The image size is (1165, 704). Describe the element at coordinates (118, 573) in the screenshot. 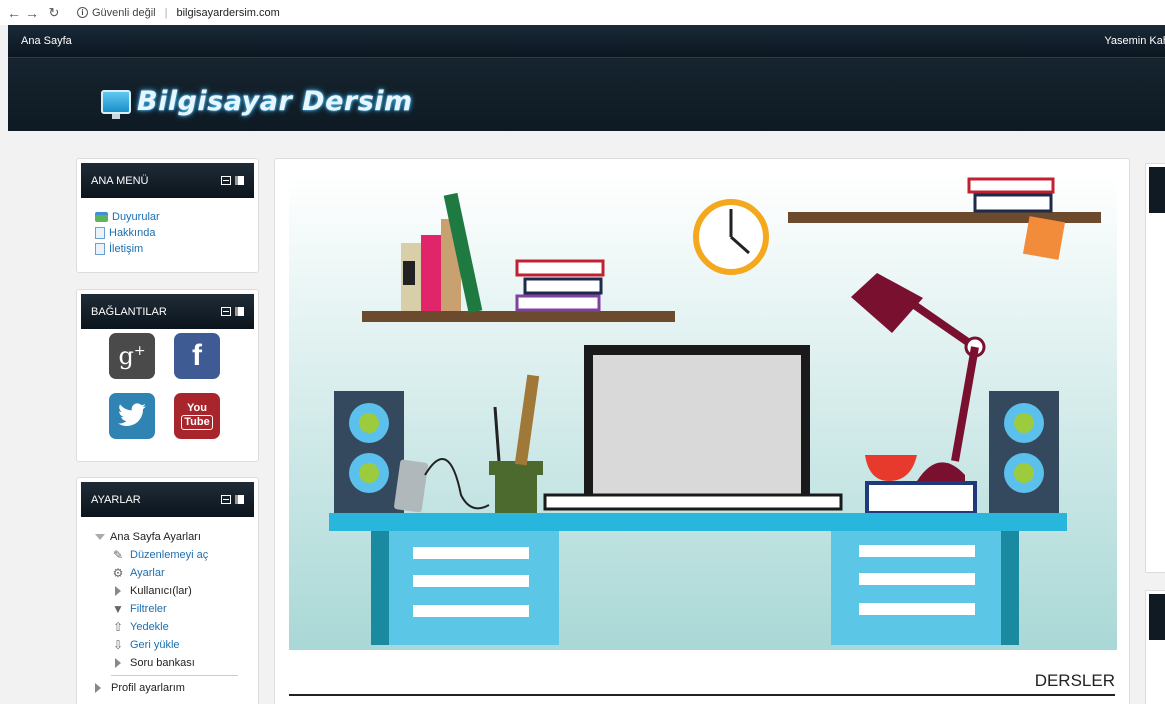

I see `gear-icon: ⚙` at that location.